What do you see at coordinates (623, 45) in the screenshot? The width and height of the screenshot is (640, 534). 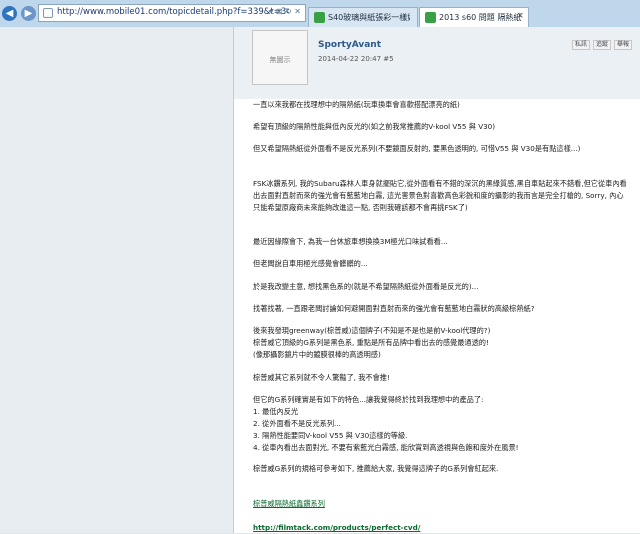 I see `report-button: 舉報` at bounding box center [623, 45].